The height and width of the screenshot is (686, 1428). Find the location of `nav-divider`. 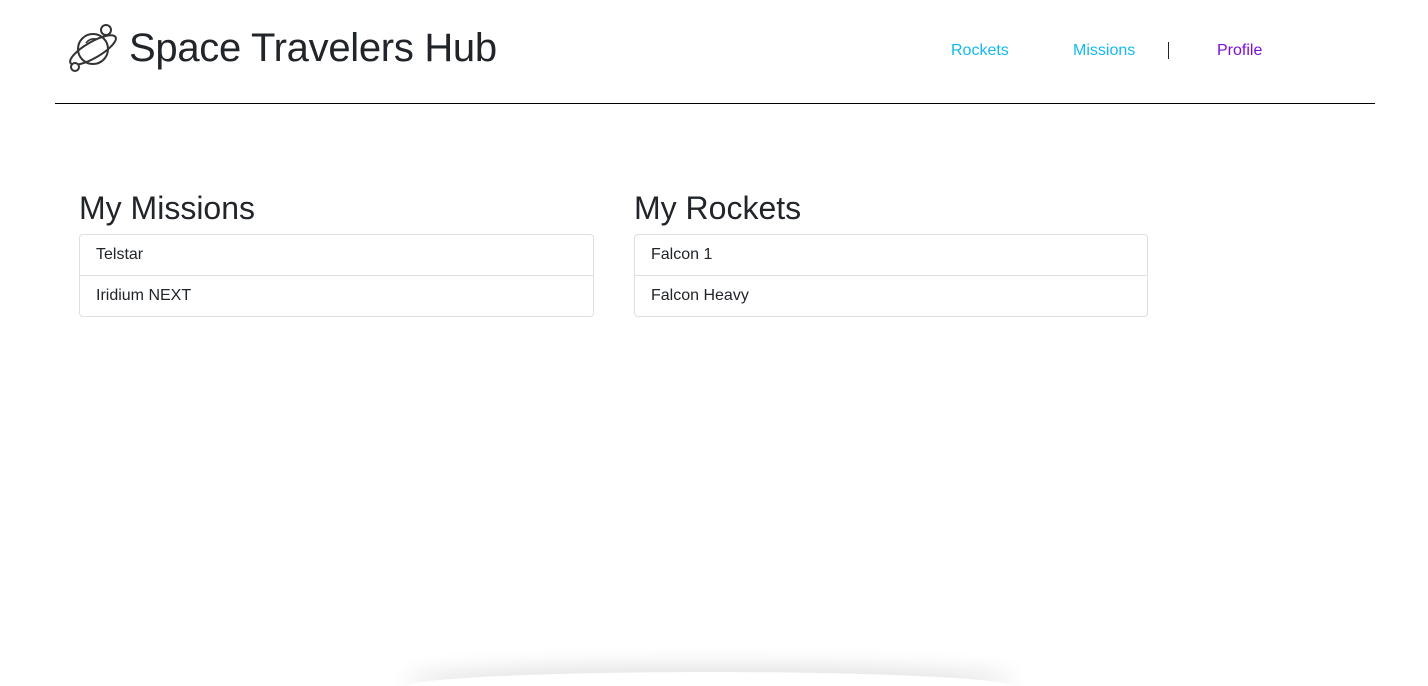

nav-divider is located at coordinates (1168, 50).